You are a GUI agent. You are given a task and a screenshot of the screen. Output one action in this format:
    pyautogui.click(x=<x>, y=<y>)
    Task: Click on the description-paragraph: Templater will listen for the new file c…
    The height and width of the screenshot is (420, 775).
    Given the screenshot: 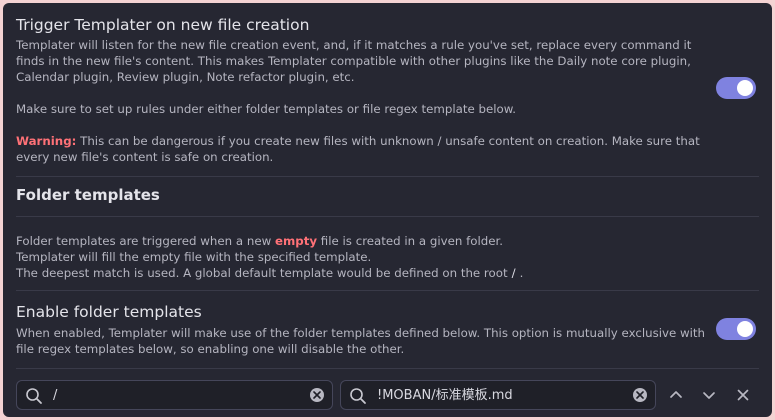 What is the action you would take?
    pyautogui.click(x=354, y=61)
    